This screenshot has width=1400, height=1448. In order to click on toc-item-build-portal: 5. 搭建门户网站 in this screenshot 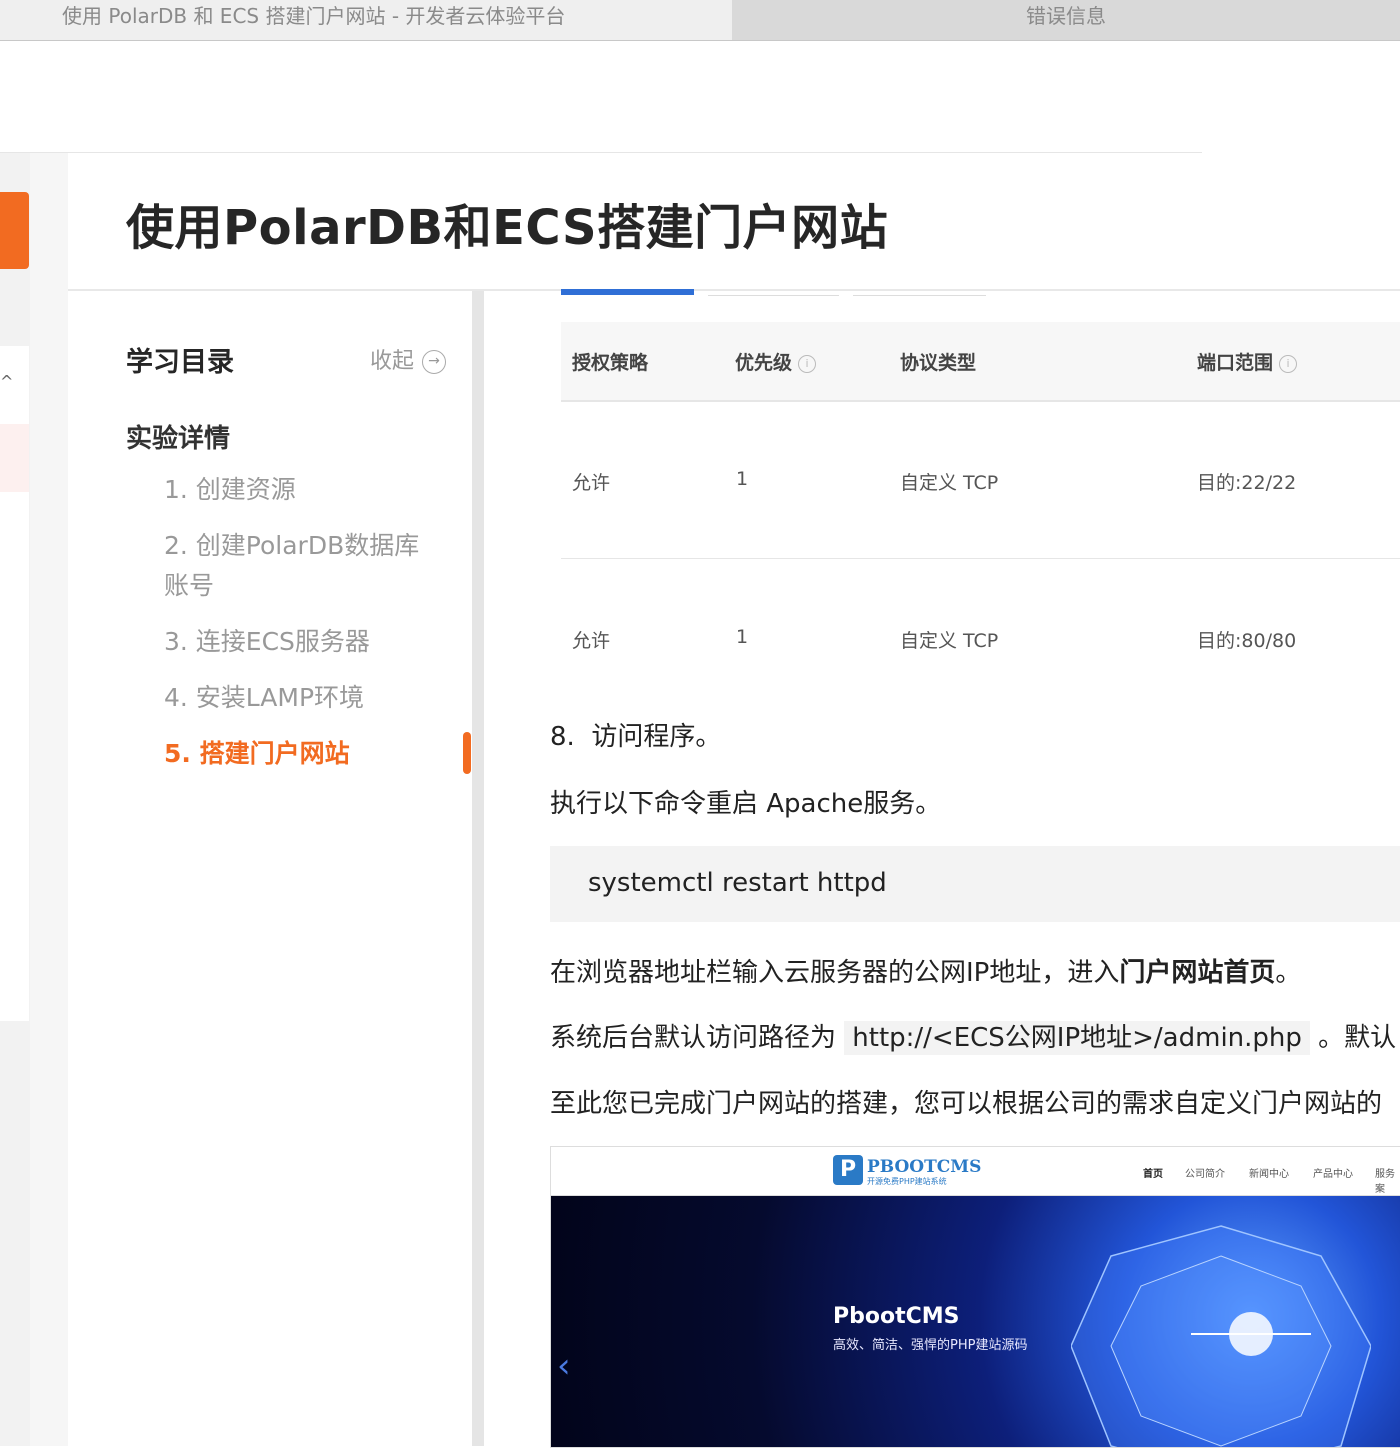, I will do `click(257, 754)`.